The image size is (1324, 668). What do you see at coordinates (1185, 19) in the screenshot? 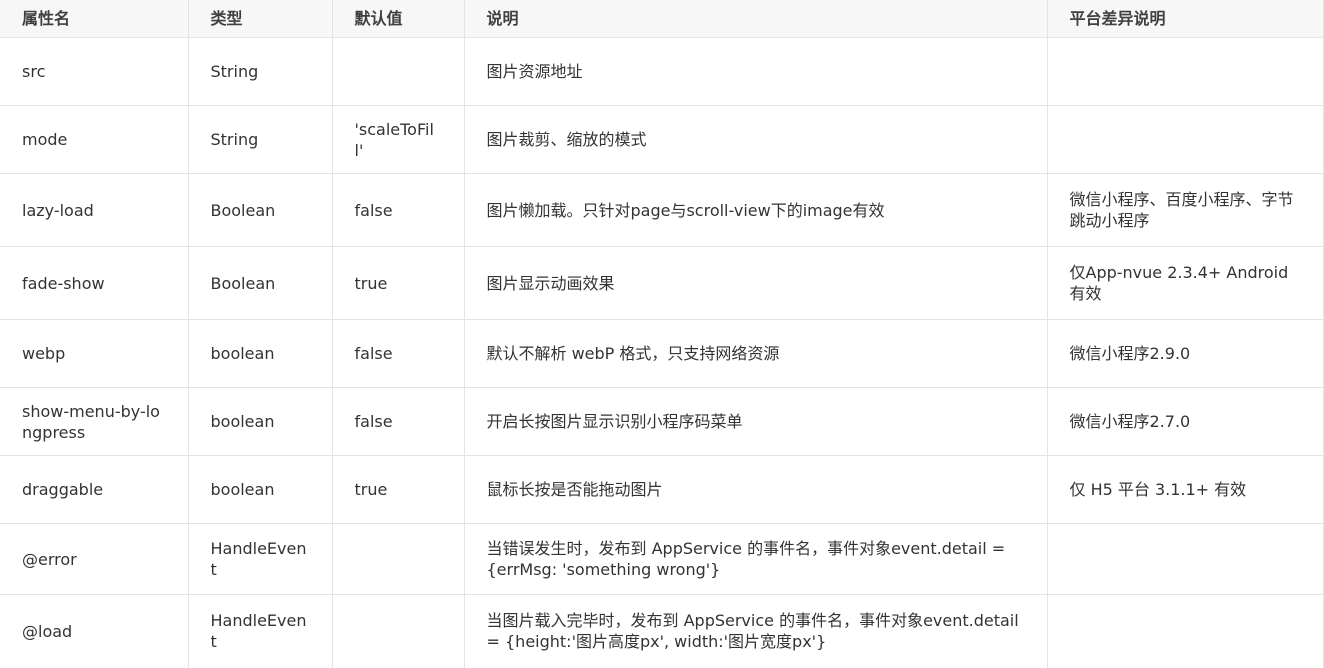
I see `header-platform: 平台差异说明` at bounding box center [1185, 19].